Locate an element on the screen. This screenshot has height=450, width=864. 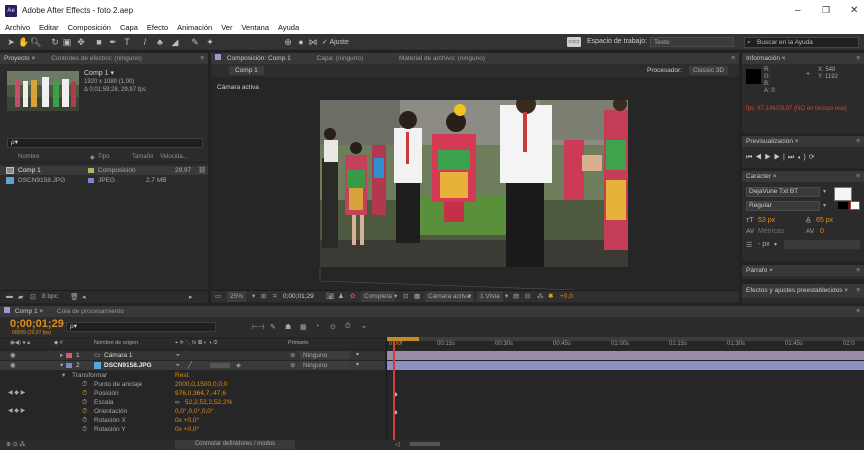
col-type: Tipo is located at coordinates (103, 157).